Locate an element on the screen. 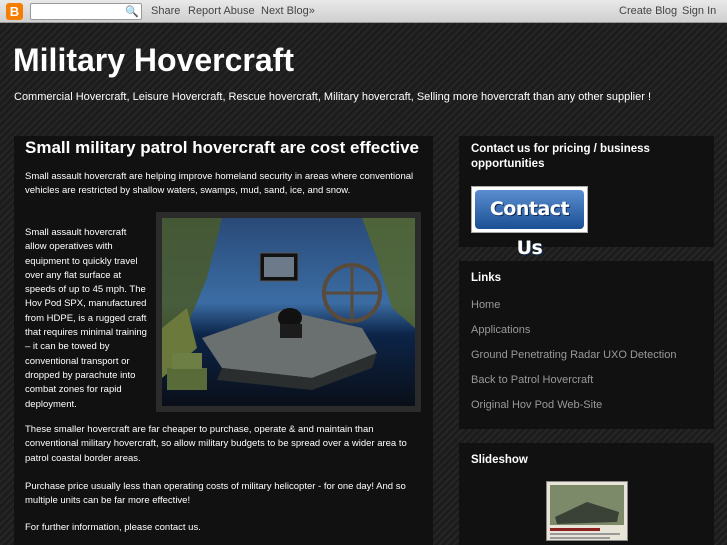  links-widget-title: Links is located at coordinates (486, 278).